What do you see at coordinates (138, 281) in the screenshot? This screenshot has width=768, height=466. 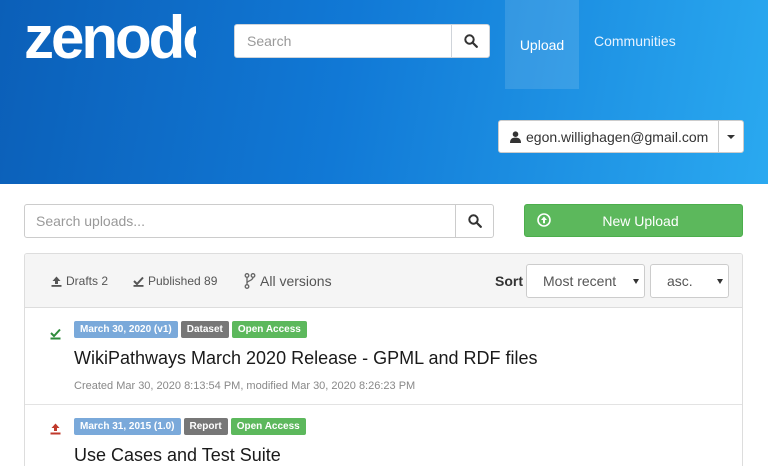 I see `check-icon` at bounding box center [138, 281].